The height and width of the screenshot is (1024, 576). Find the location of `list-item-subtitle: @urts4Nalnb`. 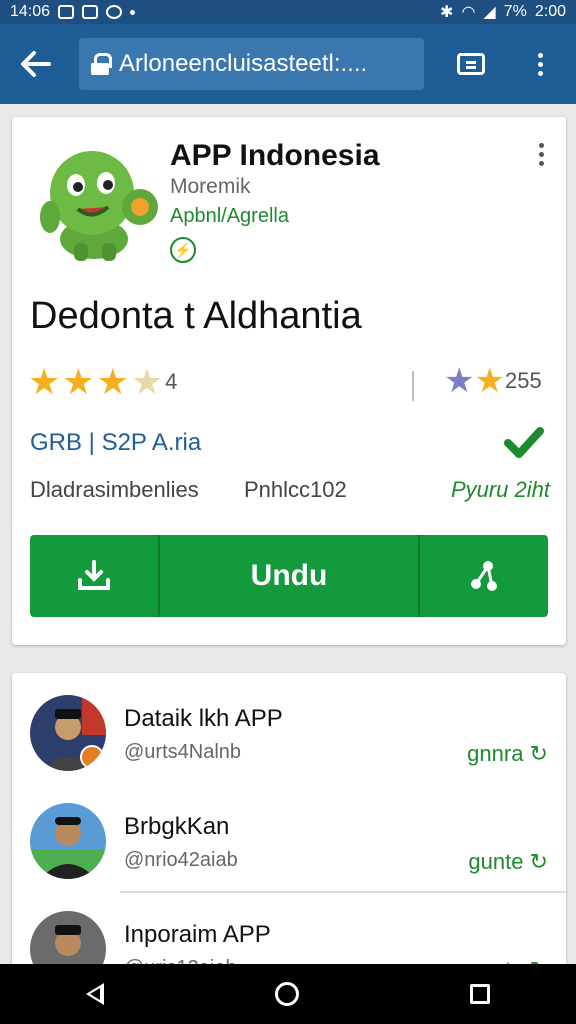

list-item-subtitle: @urts4Nalnb is located at coordinates (183, 752).